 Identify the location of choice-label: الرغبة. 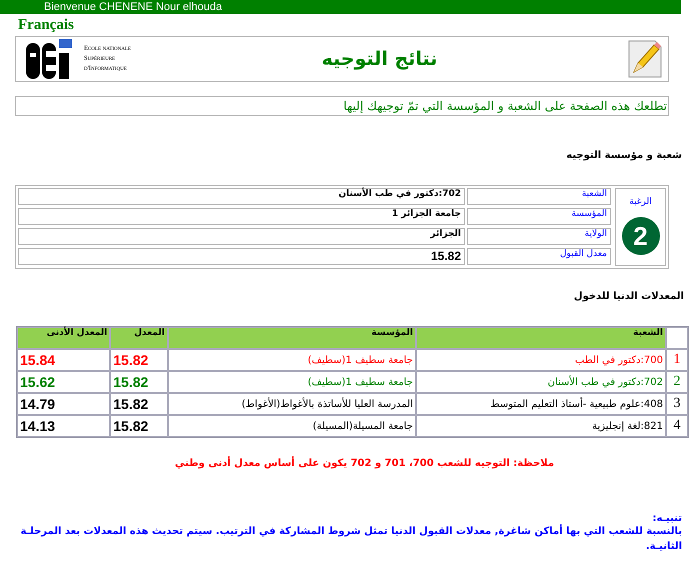
(640, 202).